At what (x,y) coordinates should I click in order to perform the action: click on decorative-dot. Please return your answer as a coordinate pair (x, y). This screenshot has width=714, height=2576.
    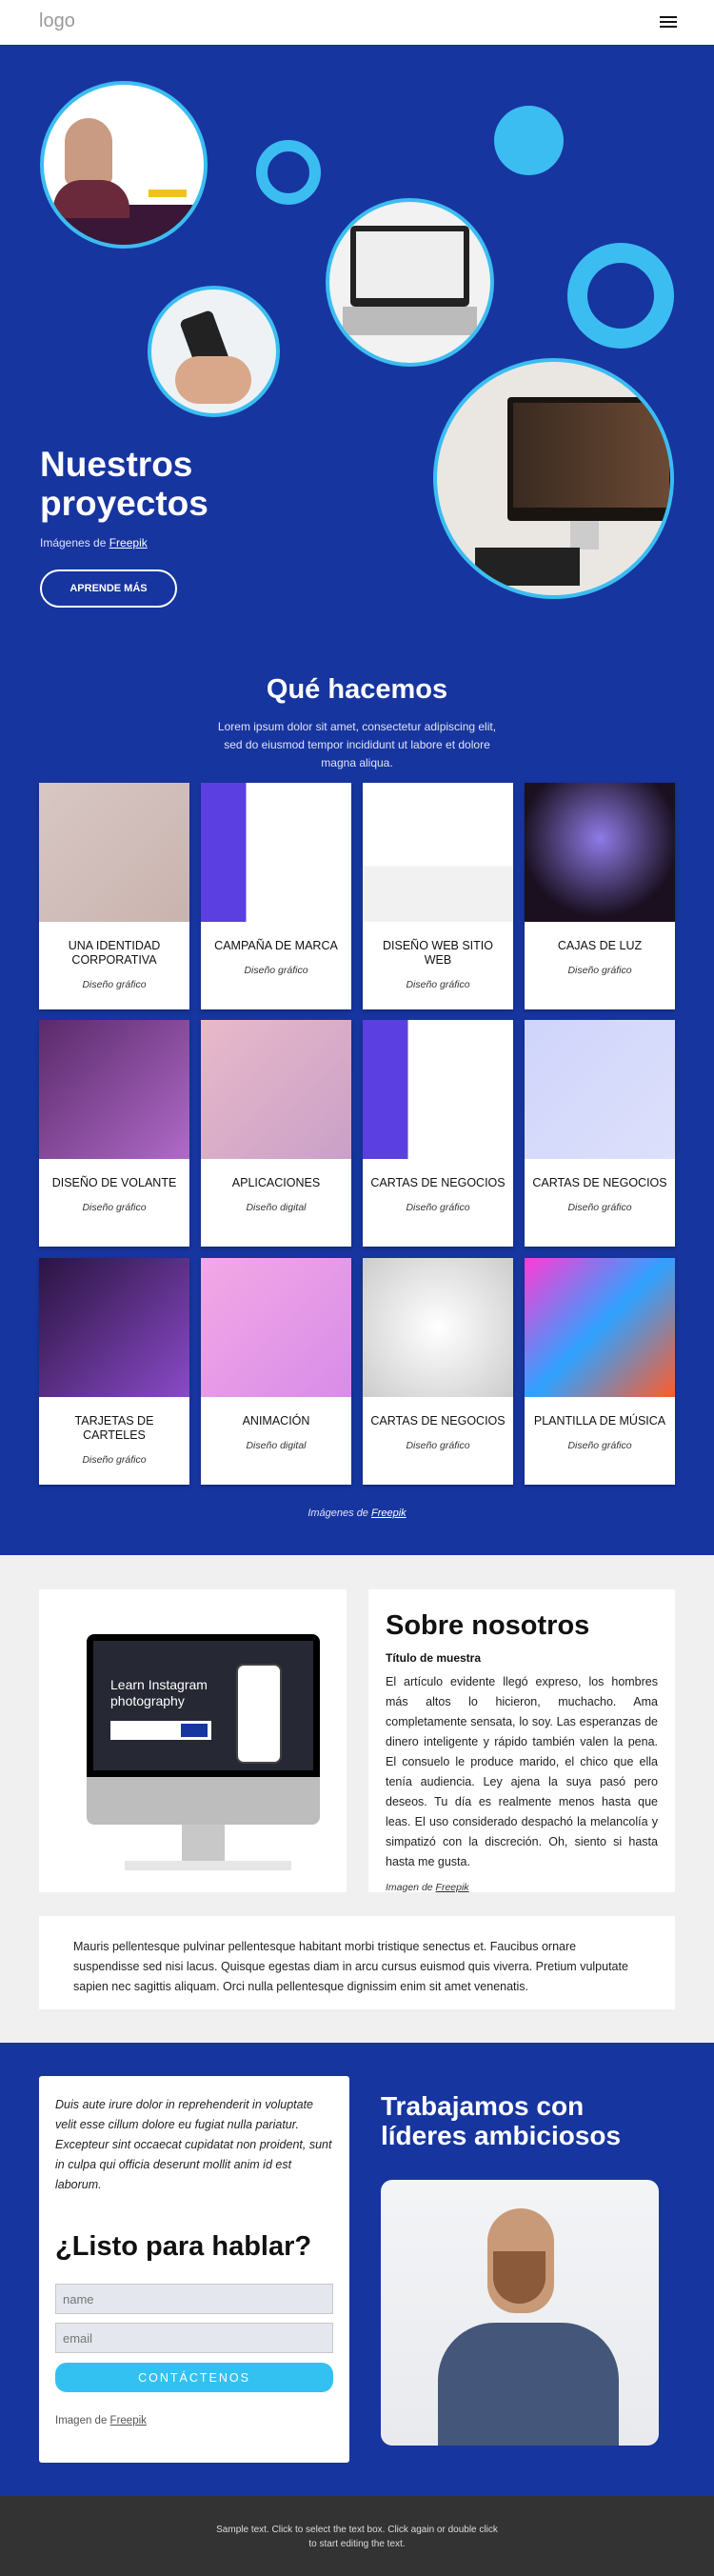
    Looking at the image, I should click on (529, 140).